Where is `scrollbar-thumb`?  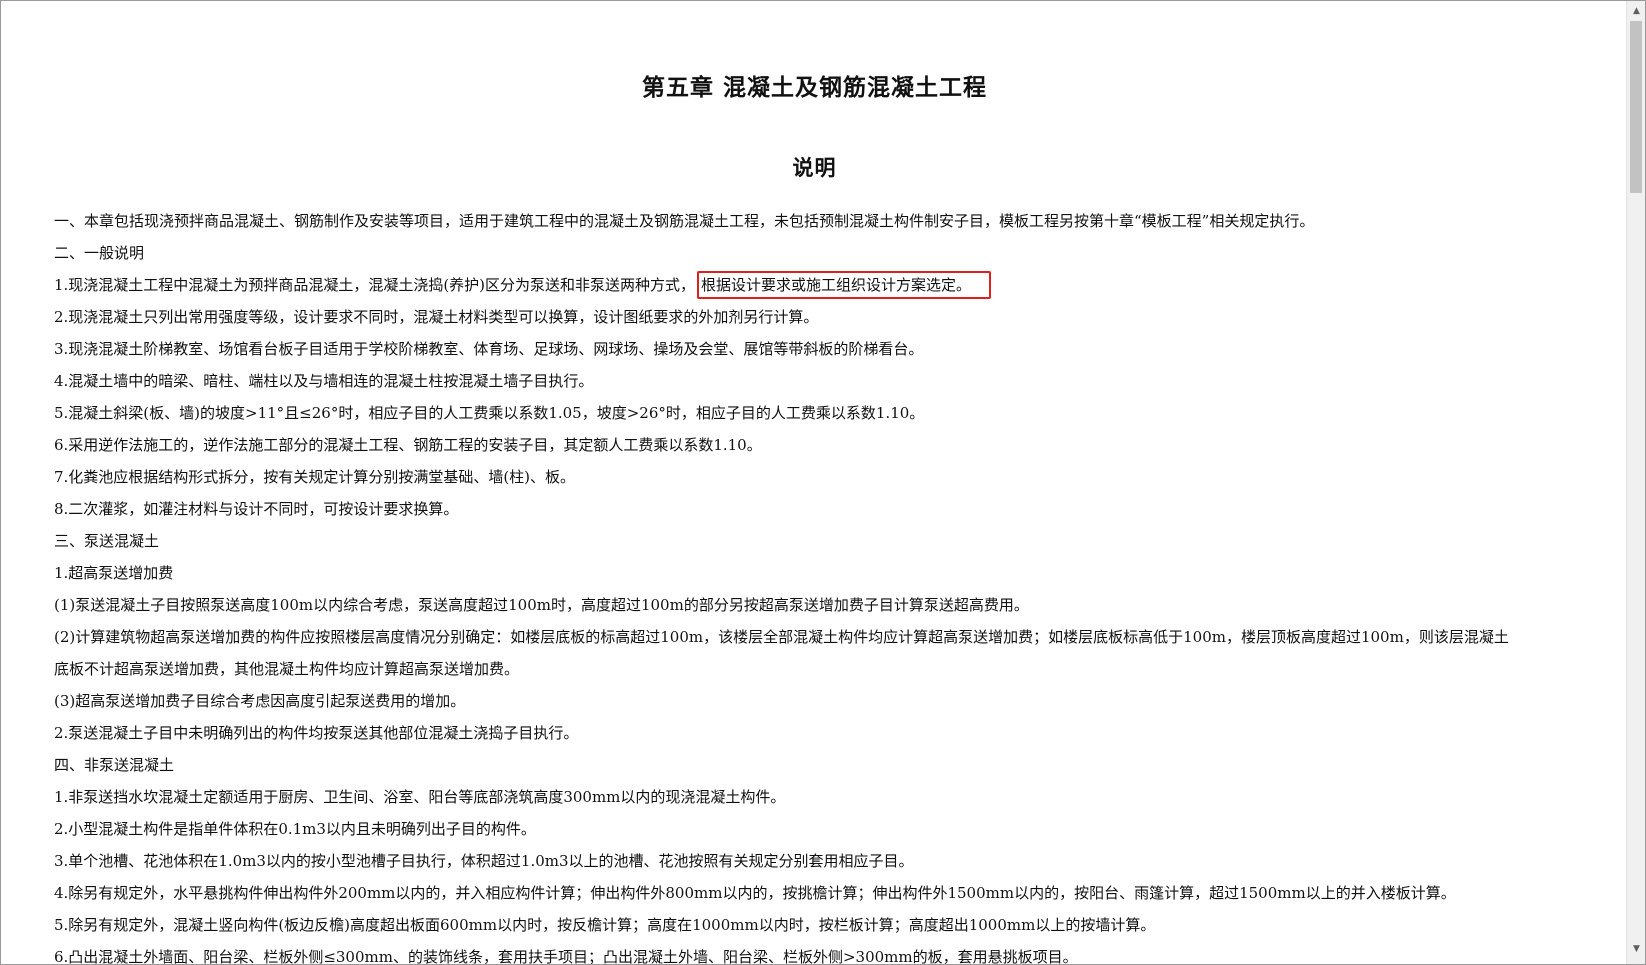
scrollbar-thumb is located at coordinates (1636, 107).